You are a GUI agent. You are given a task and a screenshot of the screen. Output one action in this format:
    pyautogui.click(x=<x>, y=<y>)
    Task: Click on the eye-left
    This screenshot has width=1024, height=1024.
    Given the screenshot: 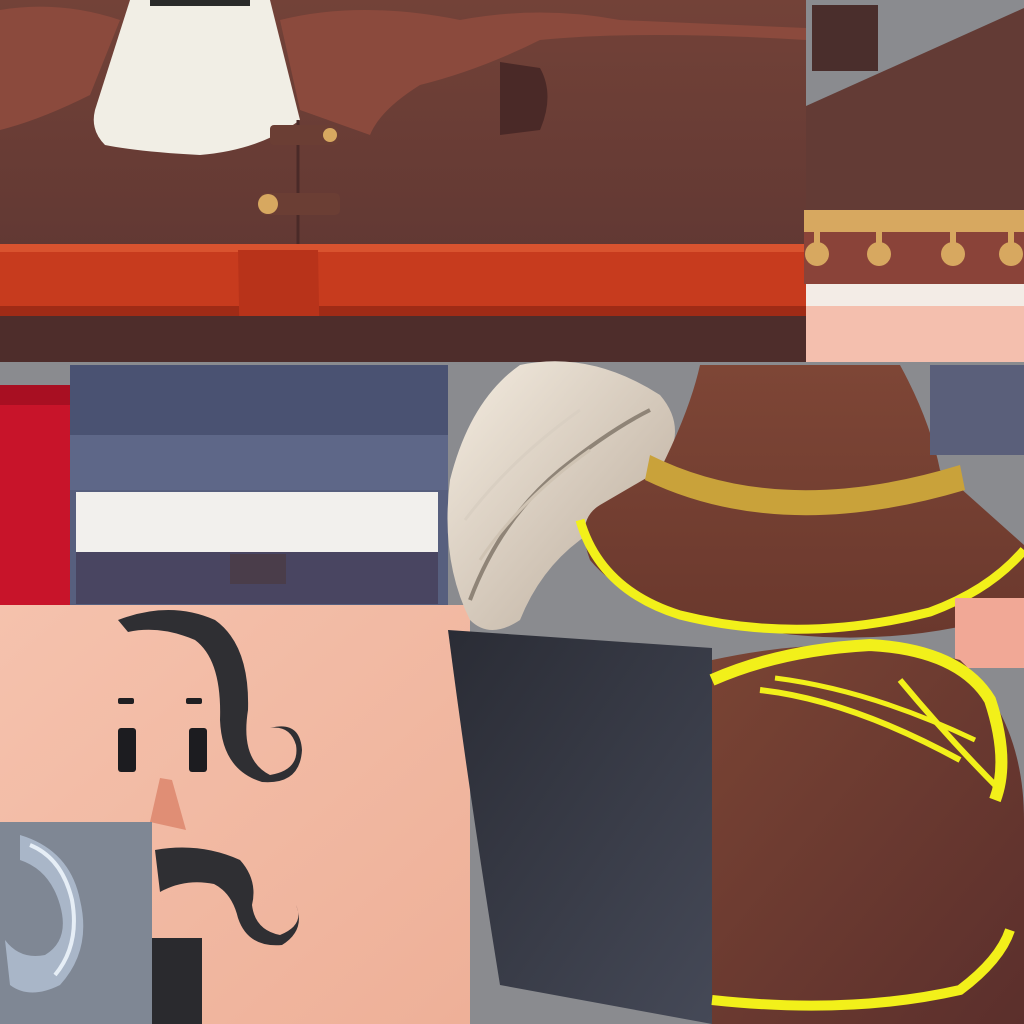 What is the action you would take?
    pyautogui.click(x=127, y=750)
    